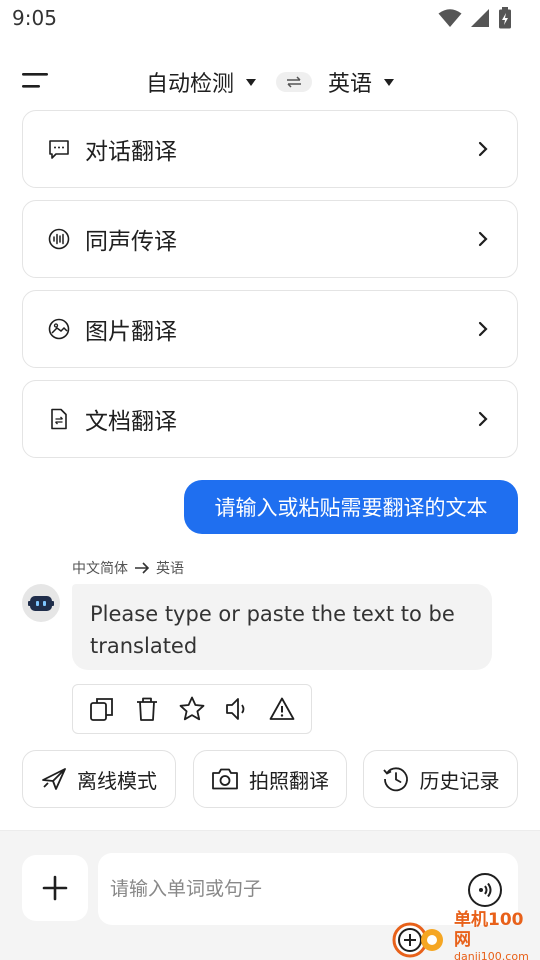 This screenshot has height=960, width=540. Describe the element at coordinates (190, 84) in the screenshot. I see `source-language-label: 自动检测` at that location.